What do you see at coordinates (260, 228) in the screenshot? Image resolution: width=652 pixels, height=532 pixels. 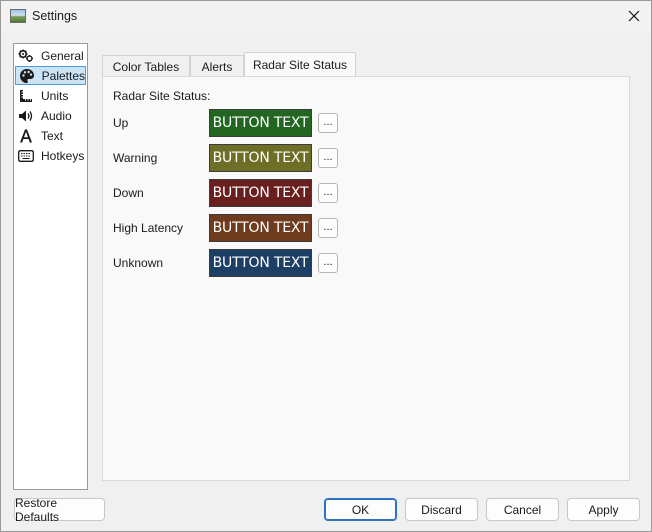 I see `color-button-high-latency: BUTTON TEXT` at bounding box center [260, 228].